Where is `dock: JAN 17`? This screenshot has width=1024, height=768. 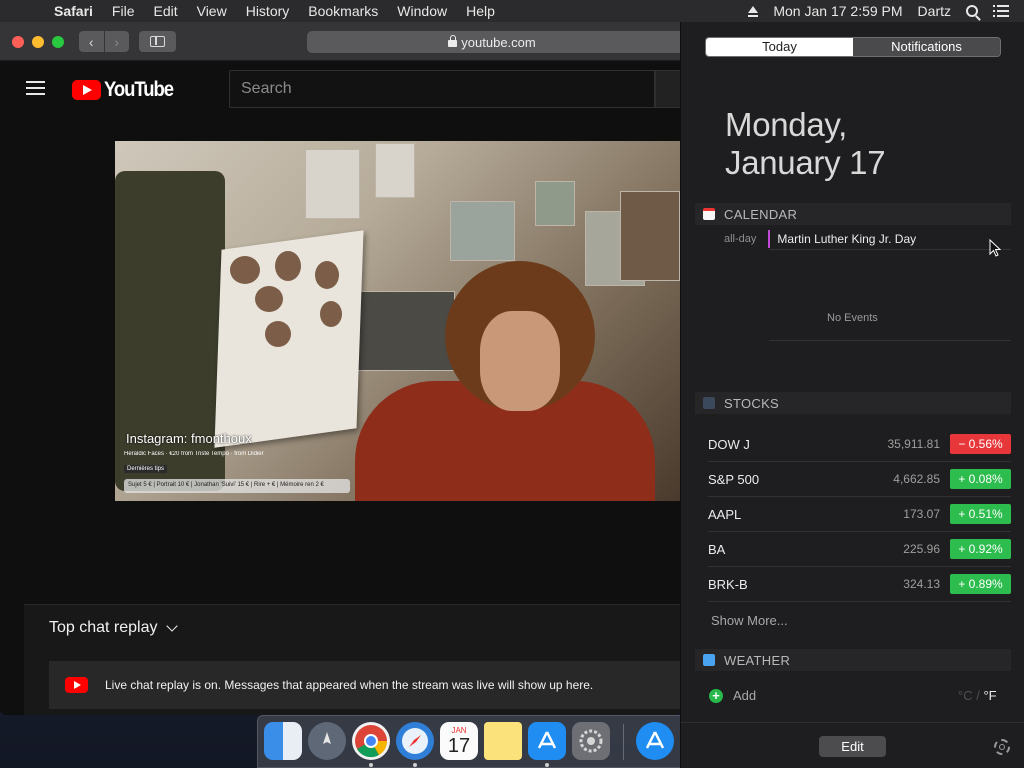 dock: JAN 17 is located at coordinates (472, 741).